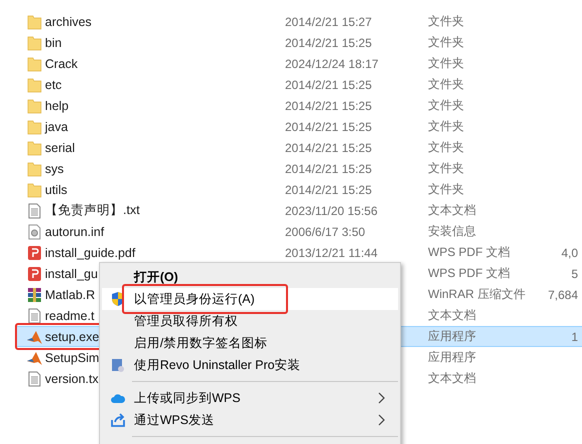  I want to click on file-type: 安装信息, so click(452, 231).